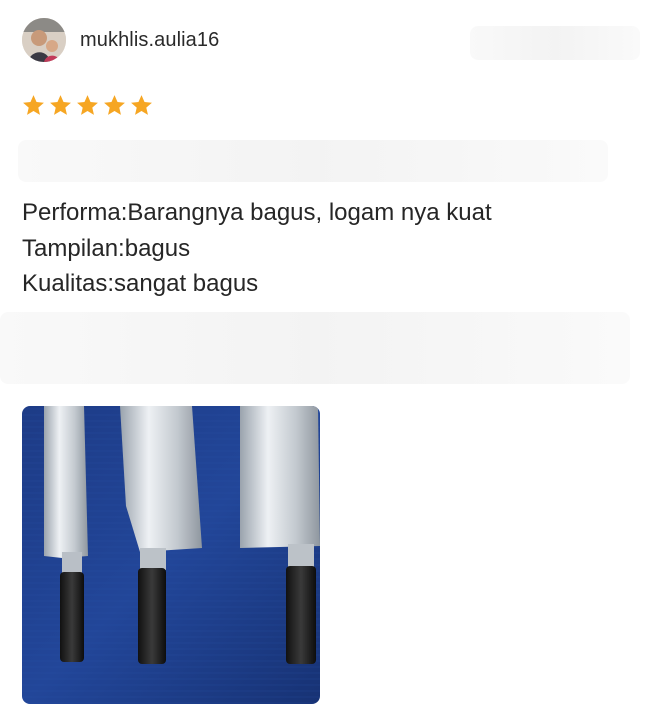 This screenshot has width=648, height=721. I want to click on review-header: mukhlis.aulia16, so click(120, 40).